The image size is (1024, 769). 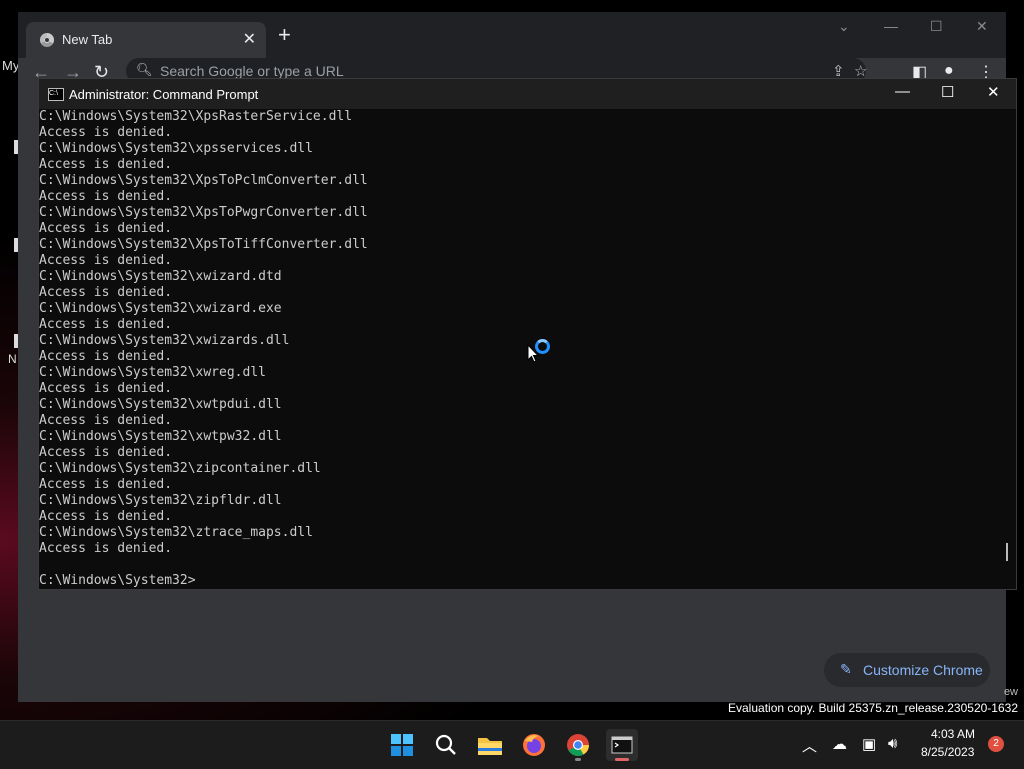 I want to click on bookmark-star-icon: ☆, so click(x=860, y=71).